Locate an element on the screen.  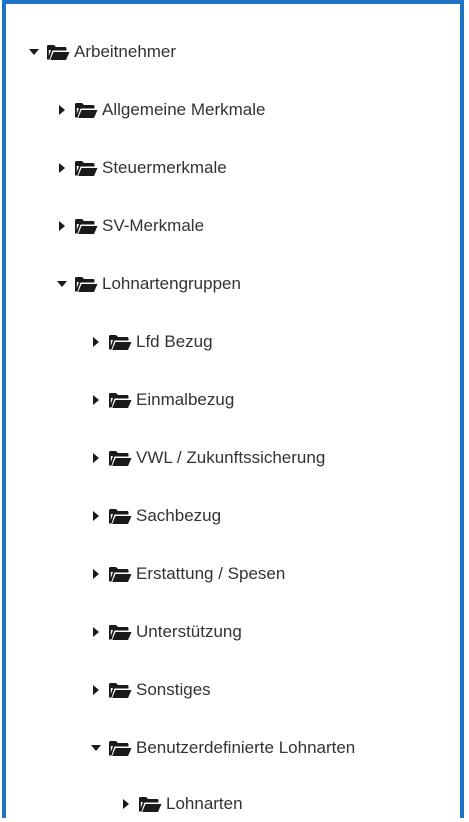
tree-node-lohnarten: Lohnarten is located at coordinates (181, 804).